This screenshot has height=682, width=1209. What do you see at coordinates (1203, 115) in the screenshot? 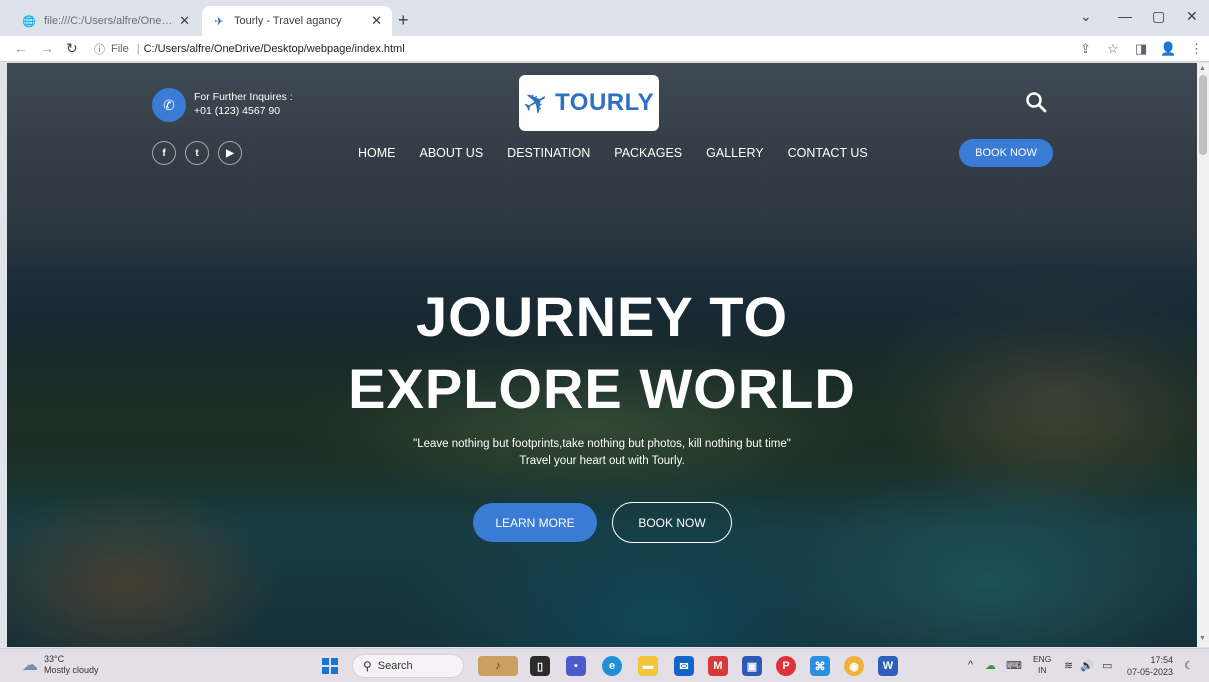
I see `scrollbar-thumb` at bounding box center [1203, 115].